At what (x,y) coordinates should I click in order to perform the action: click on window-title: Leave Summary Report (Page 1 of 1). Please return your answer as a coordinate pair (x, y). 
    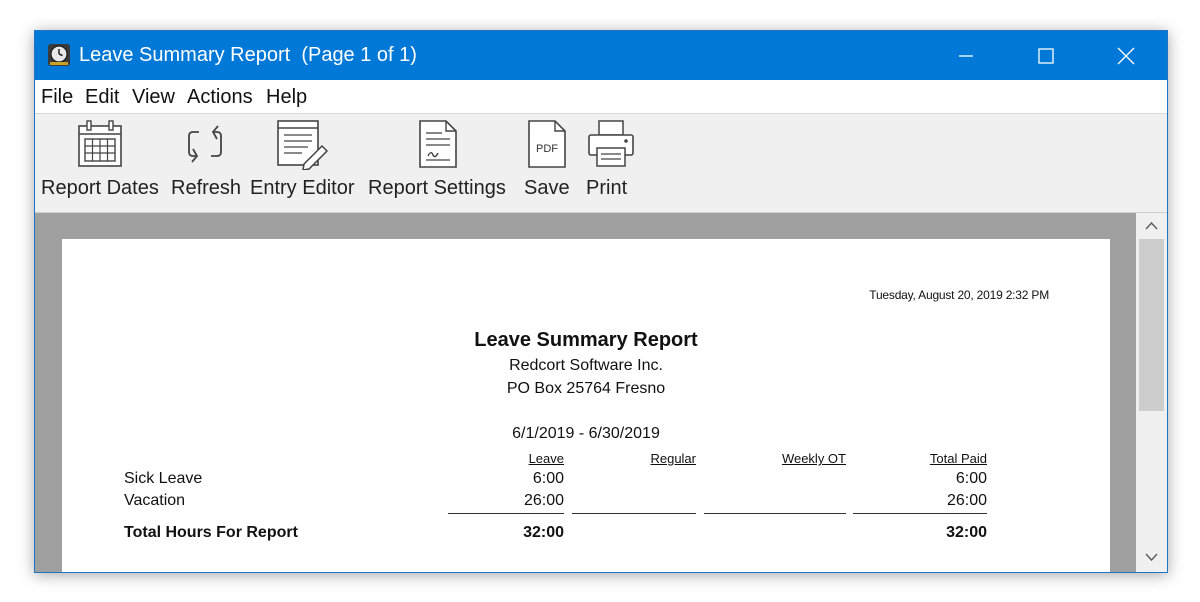
    Looking at the image, I should click on (248, 55).